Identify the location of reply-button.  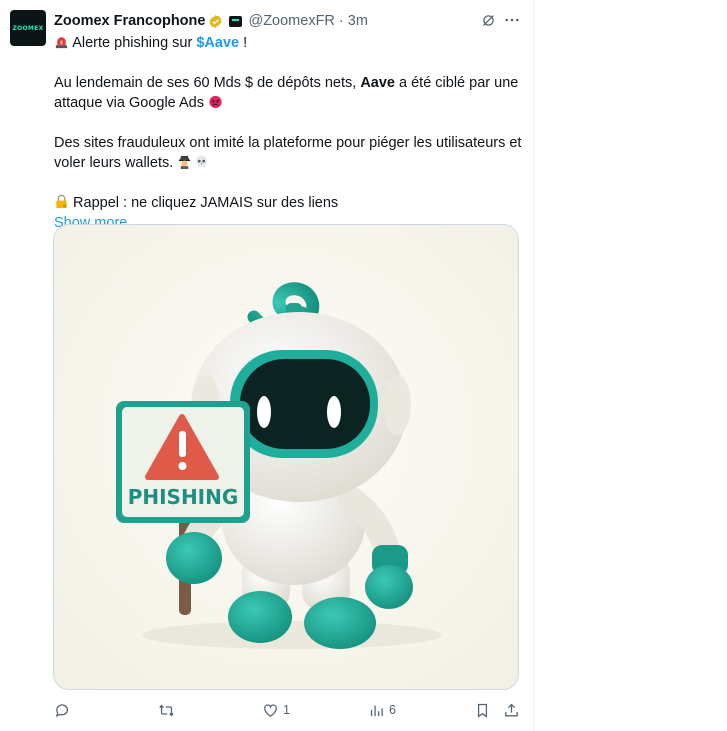
(64, 710).